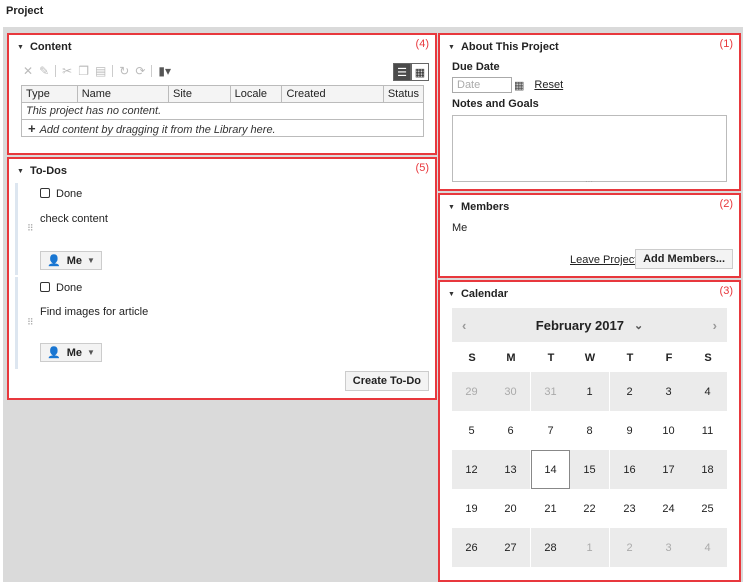  What do you see at coordinates (550, 430) in the screenshot?
I see `calendar-day: 7` at bounding box center [550, 430].